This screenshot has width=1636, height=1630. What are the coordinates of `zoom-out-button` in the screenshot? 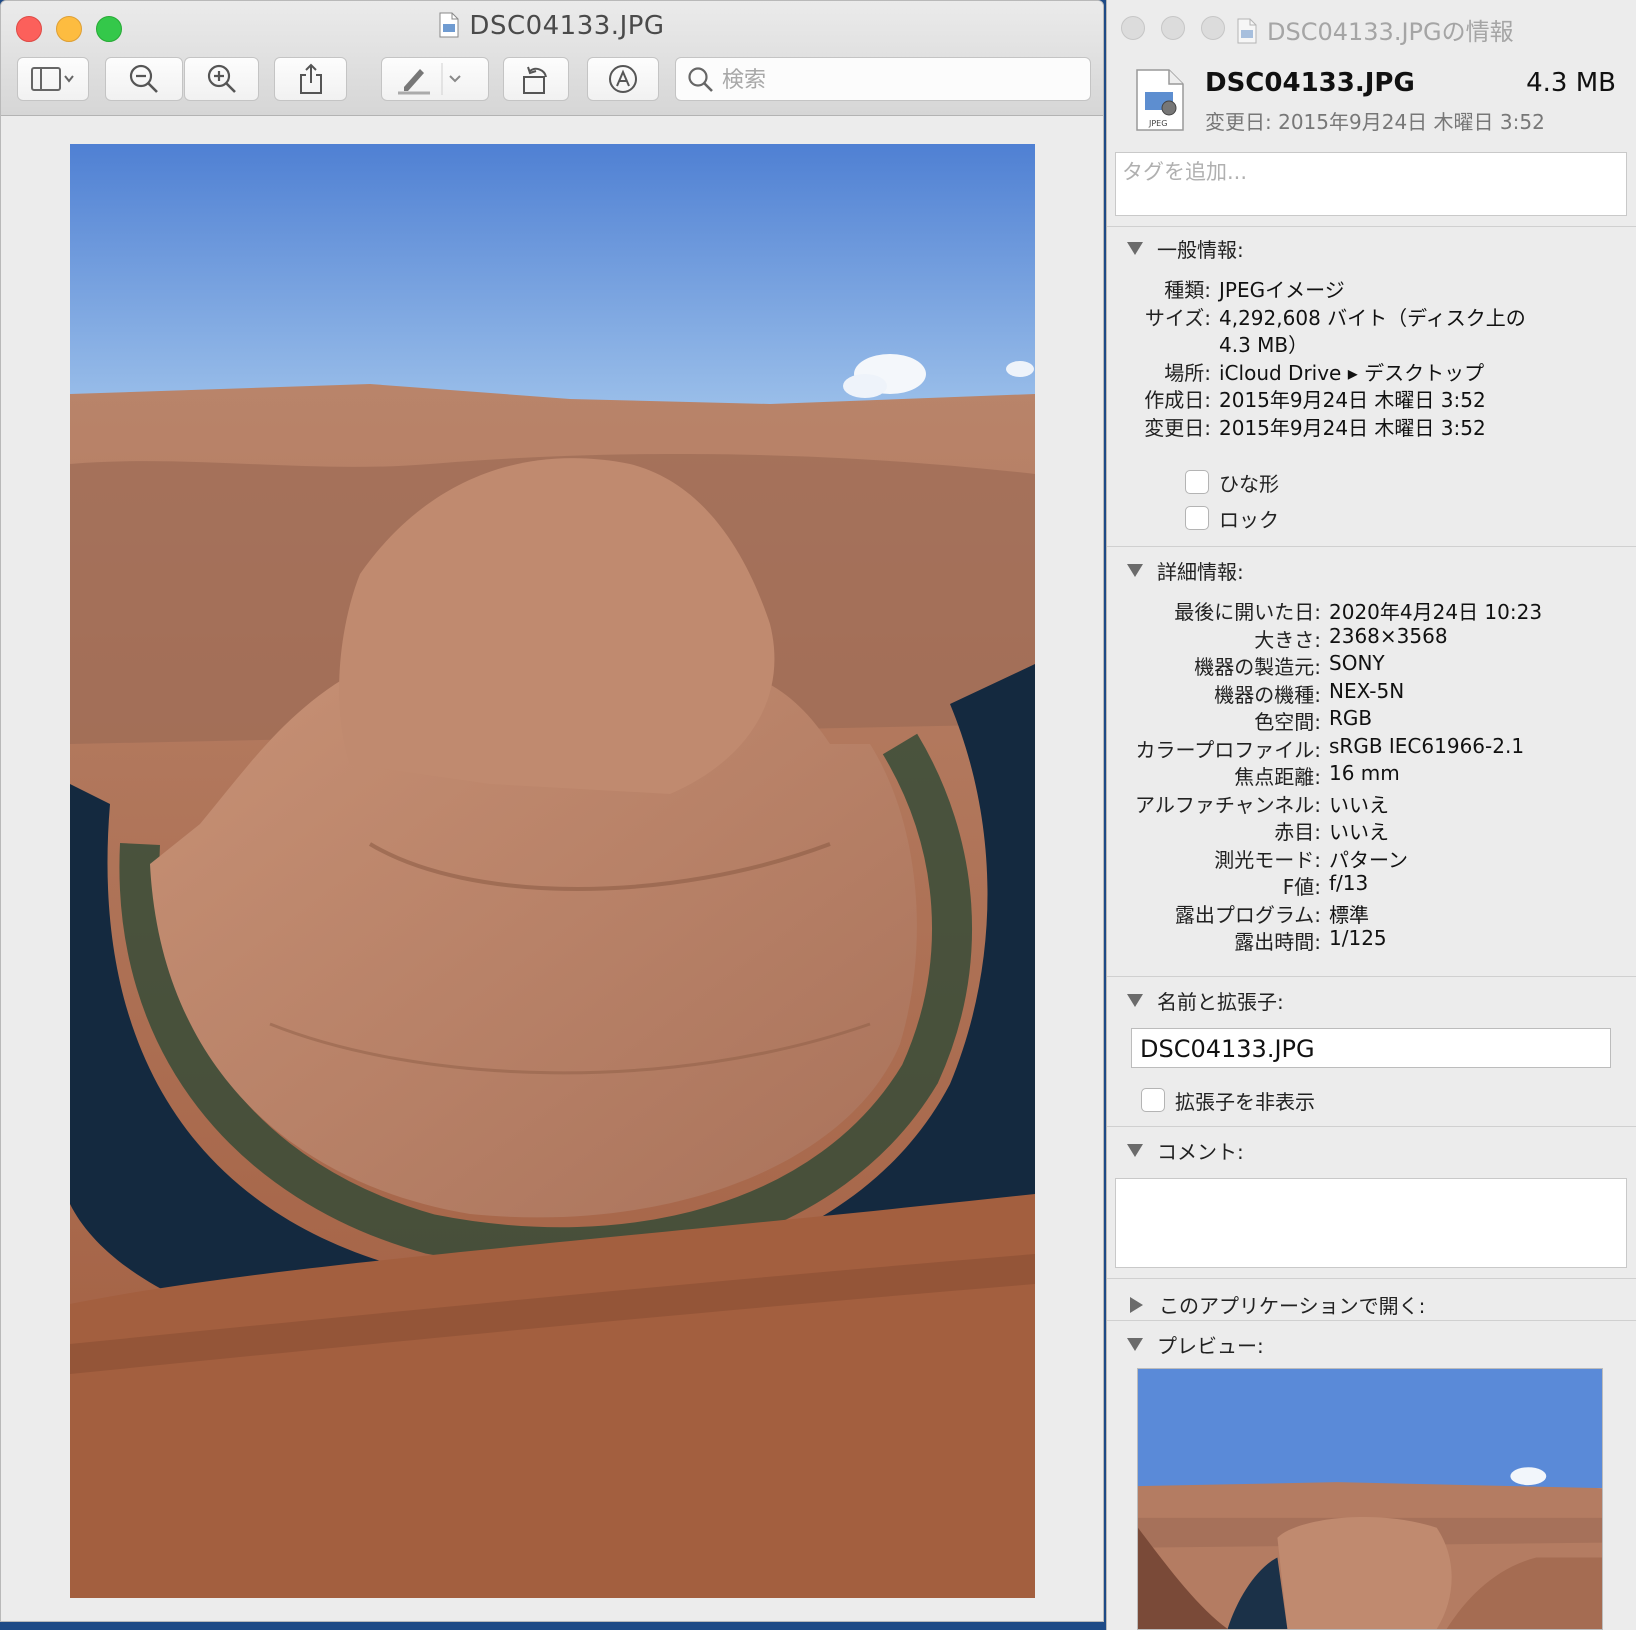 It's located at (144, 79).